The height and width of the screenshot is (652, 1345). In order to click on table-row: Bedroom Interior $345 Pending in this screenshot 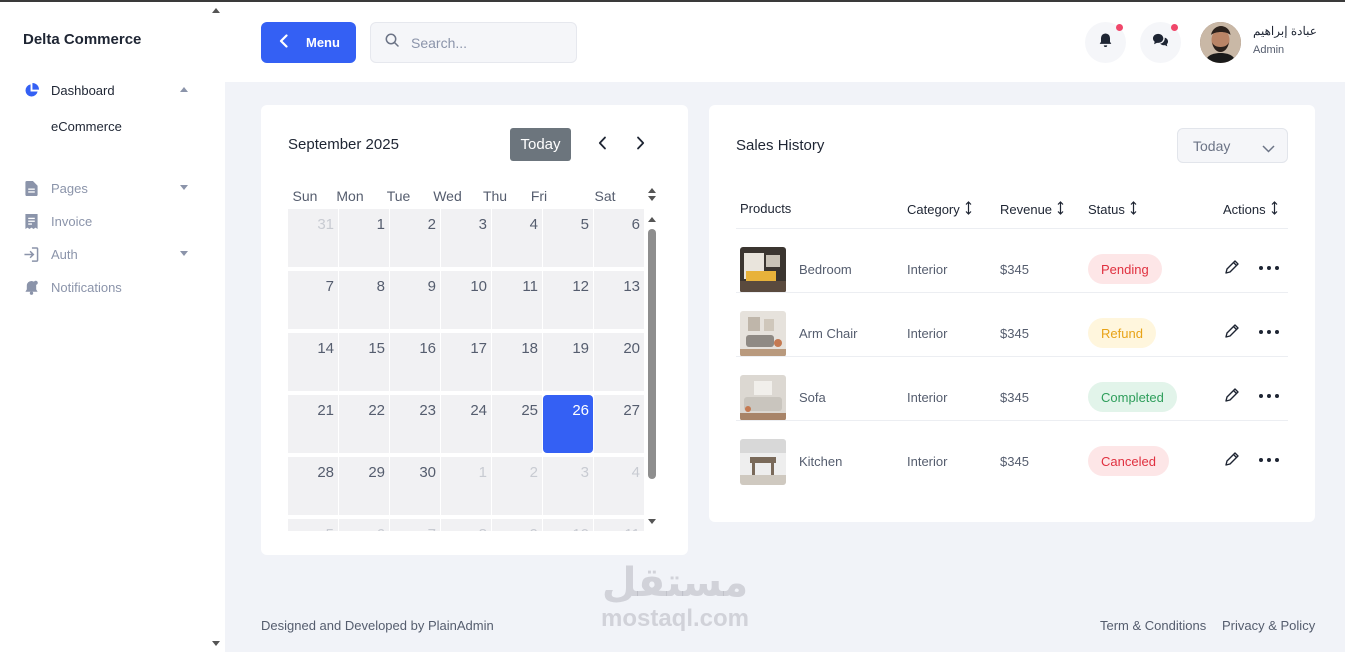, I will do `click(1012, 261)`.